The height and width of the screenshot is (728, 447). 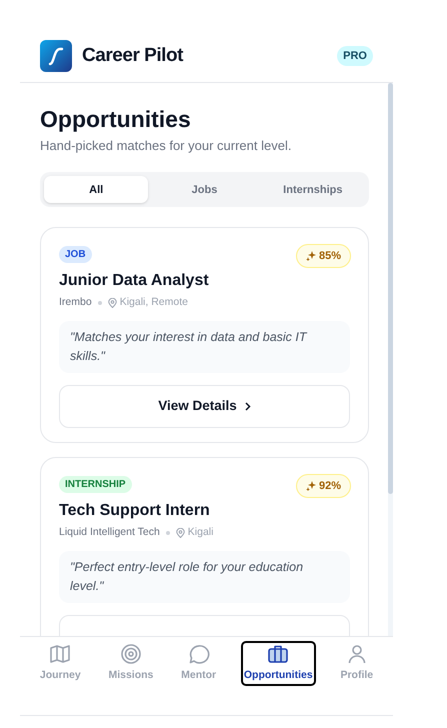 I want to click on nav-tab: Mentor, so click(x=199, y=663).